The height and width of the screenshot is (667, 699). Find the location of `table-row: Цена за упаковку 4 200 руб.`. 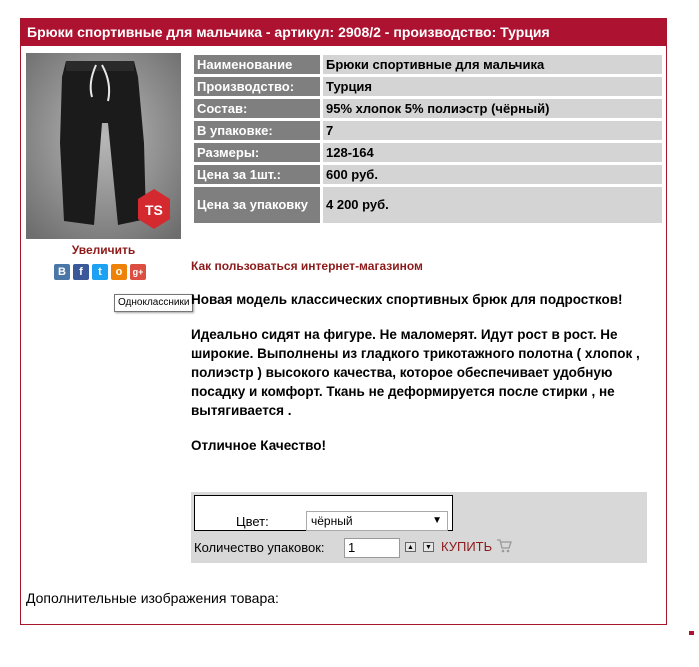

table-row: Цена за упаковку 4 200 руб. is located at coordinates (428, 205).